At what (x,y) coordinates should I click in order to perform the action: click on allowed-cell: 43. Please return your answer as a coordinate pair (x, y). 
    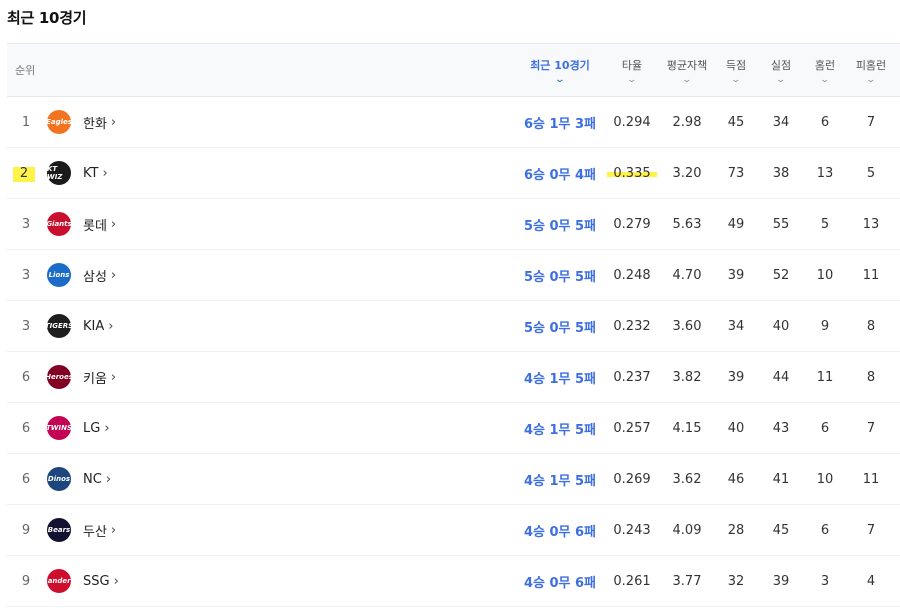
    Looking at the image, I should click on (781, 428).